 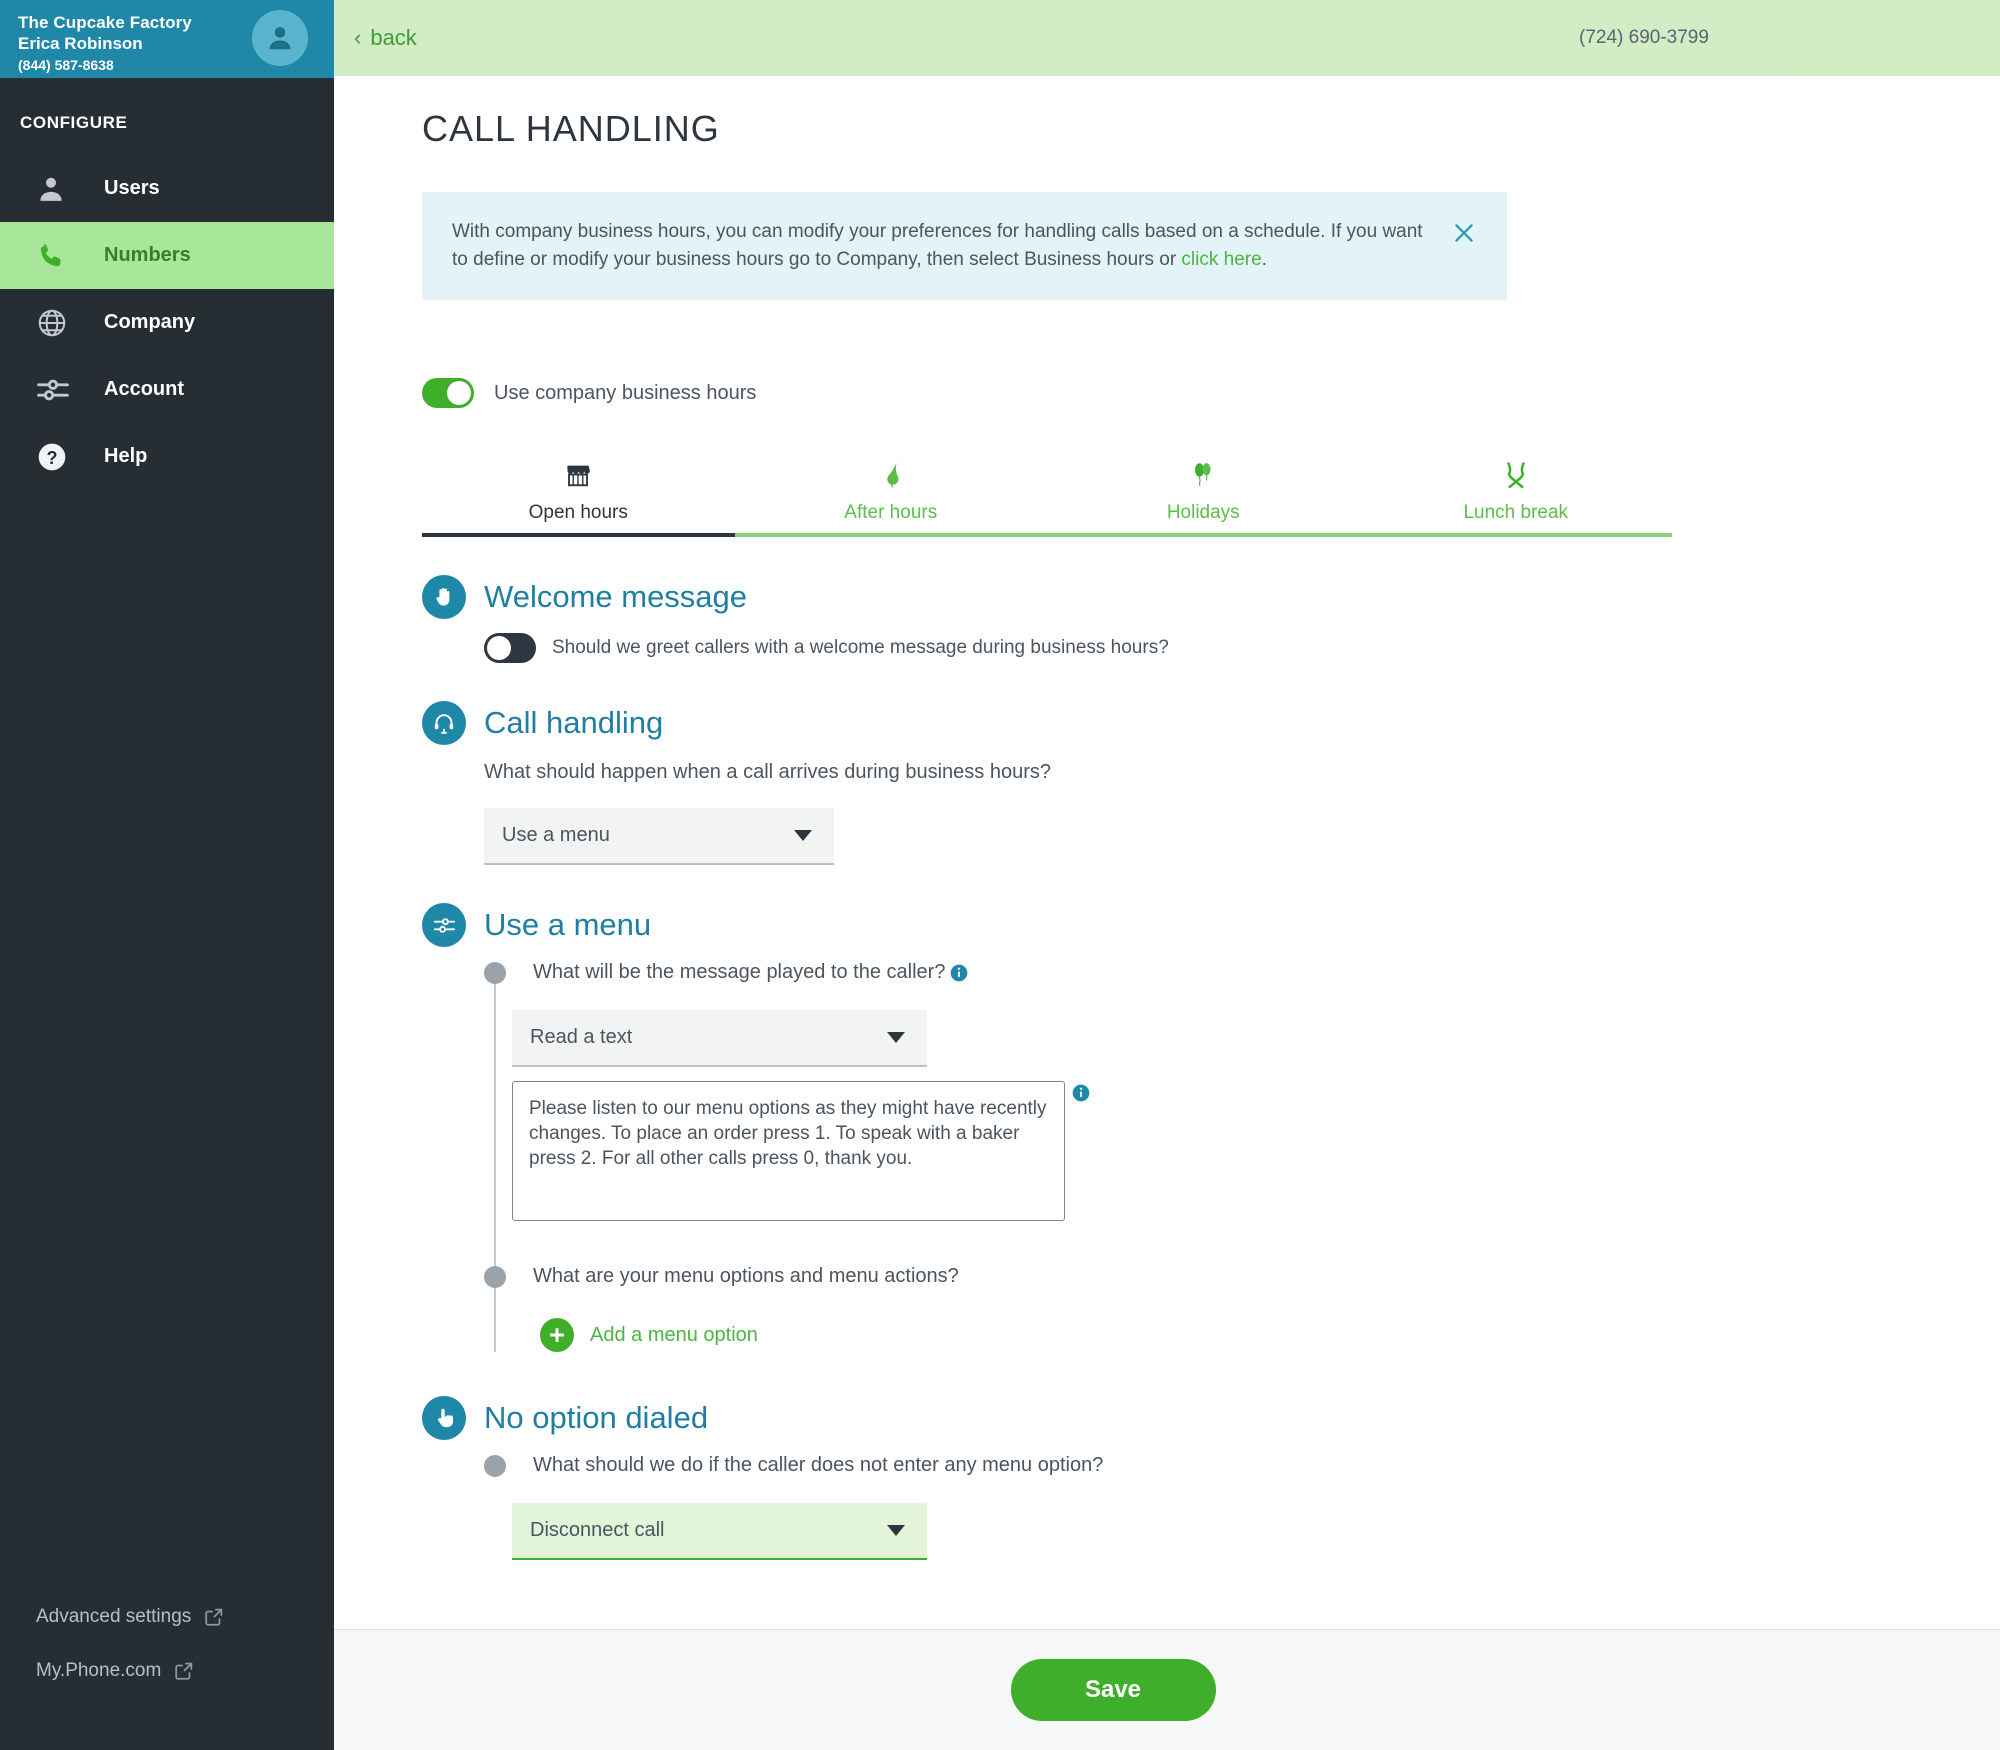 What do you see at coordinates (1256, 1151) in the screenshot?
I see `message-textarea-row` at bounding box center [1256, 1151].